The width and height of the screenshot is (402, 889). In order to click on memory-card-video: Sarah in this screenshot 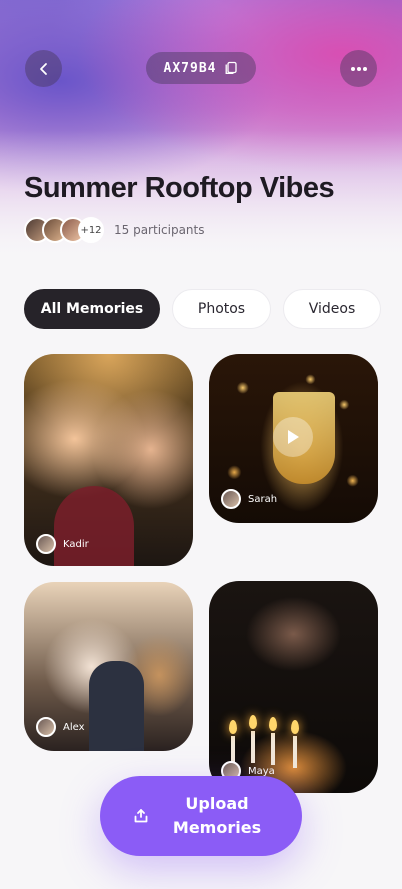, I will do `click(293, 438)`.